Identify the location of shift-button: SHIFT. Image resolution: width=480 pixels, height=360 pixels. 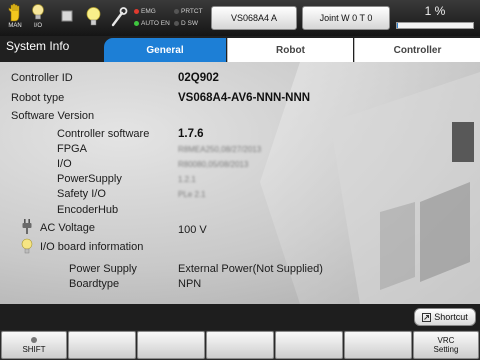
(34, 345).